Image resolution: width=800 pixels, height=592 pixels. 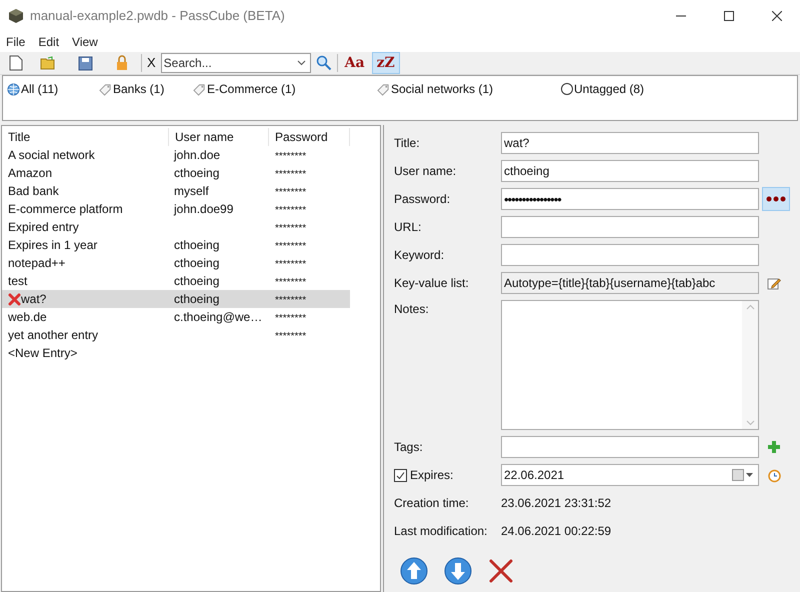 What do you see at coordinates (630, 171) in the screenshot?
I see `text-field: cthoeing` at bounding box center [630, 171].